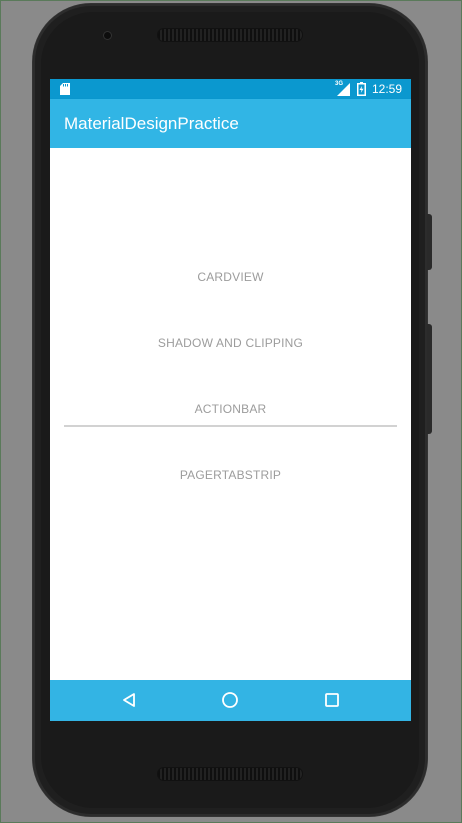 The width and height of the screenshot is (462, 823). I want to click on signal-icon, so click(343, 89).